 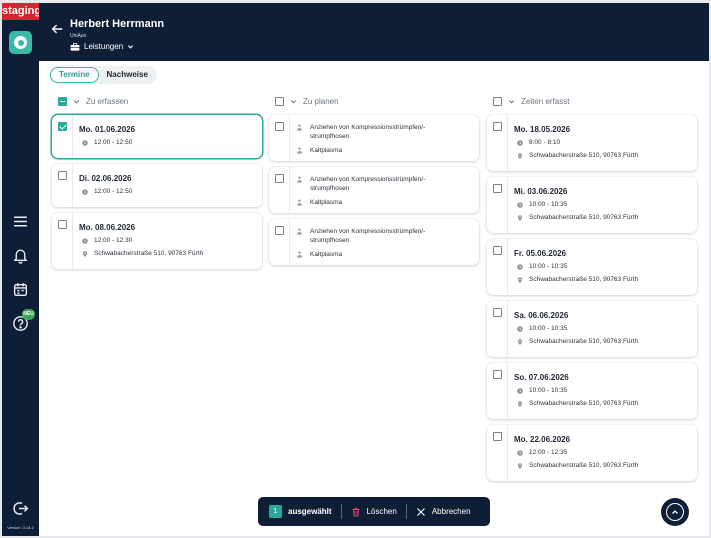 I want to click on chevron-down-icon, so click(x=131, y=47).